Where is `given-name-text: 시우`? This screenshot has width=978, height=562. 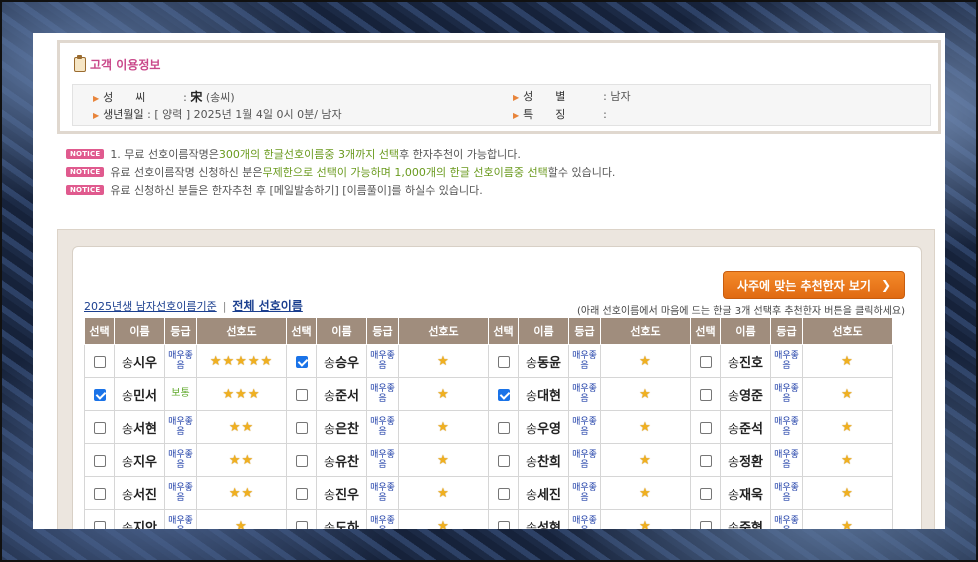 given-name-text: 시우 is located at coordinates (145, 363).